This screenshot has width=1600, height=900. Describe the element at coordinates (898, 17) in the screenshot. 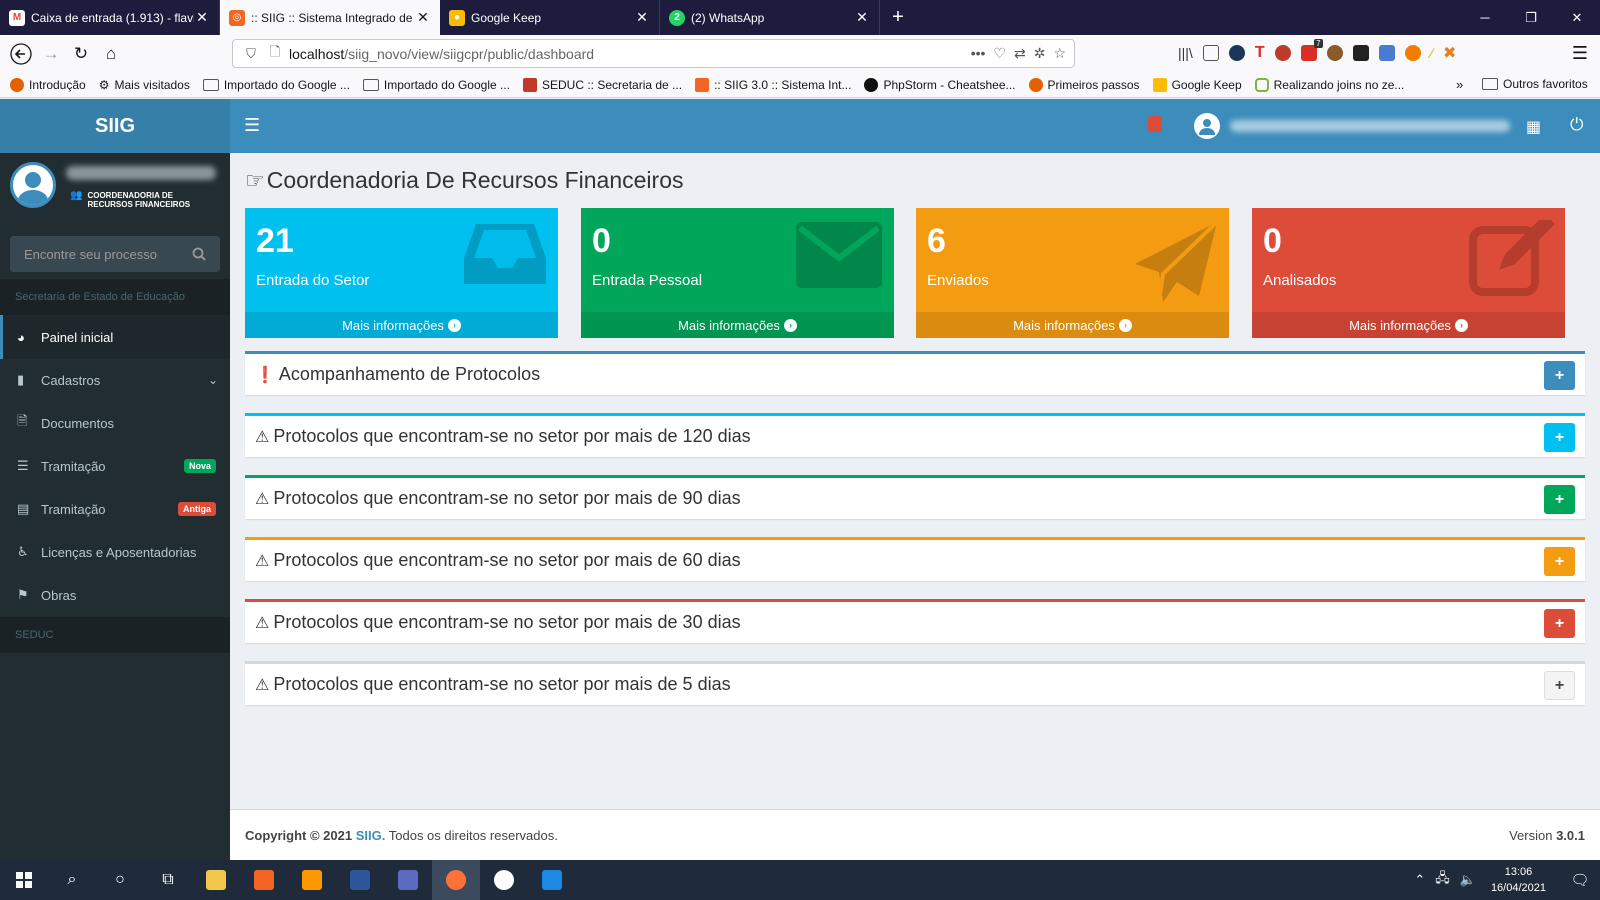

I see `new-tab-button: +` at that location.